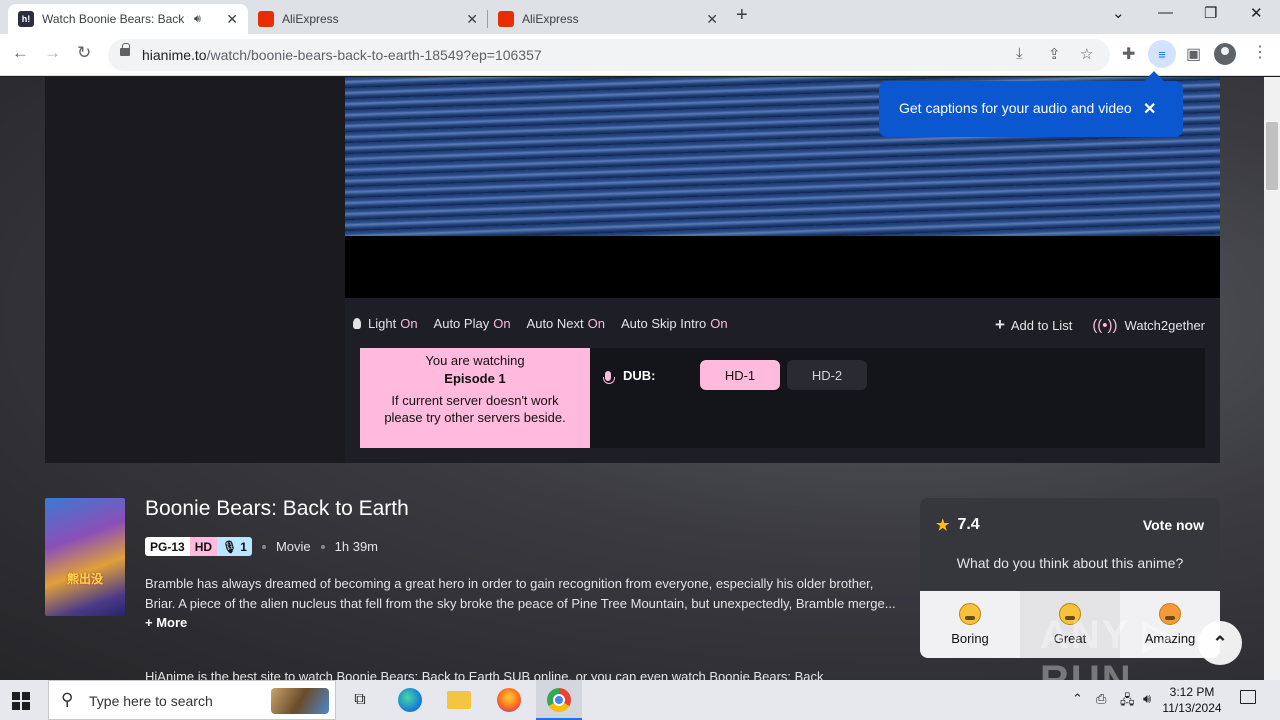  I want to click on back-arrow-icon: ←, so click(20, 53).